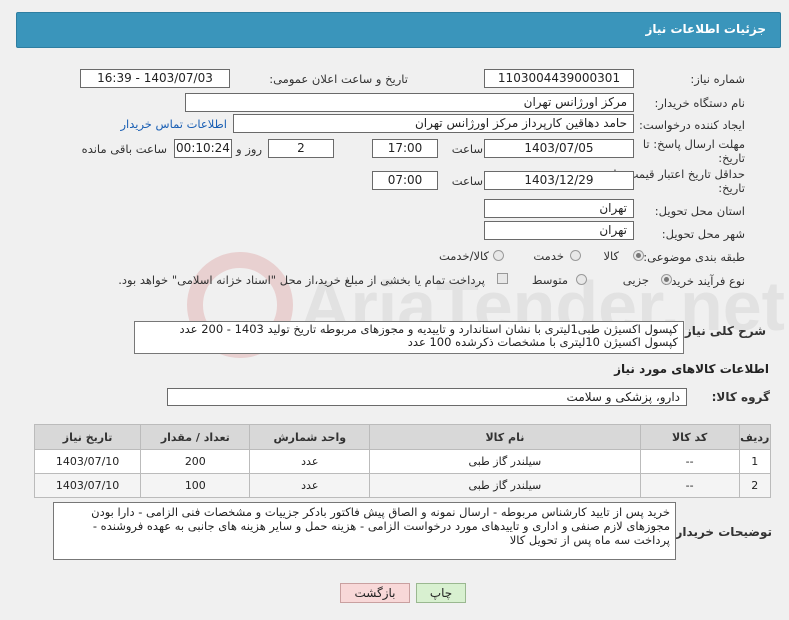 The height and width of the screenshot is (620, 789). What do you see at coordinates (433, 123) in the screenshot?
I see `creator-field: حامد دهاقین کارپرداز مرکز اورژانس تهران` at bounding box center [433, 123].